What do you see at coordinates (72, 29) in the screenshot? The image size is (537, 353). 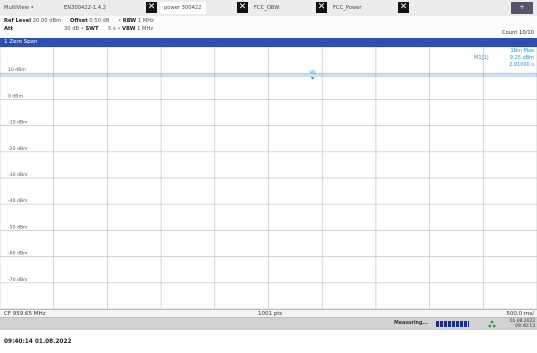 I see `att-value: 30 dB` at bounding box center [72, 29].